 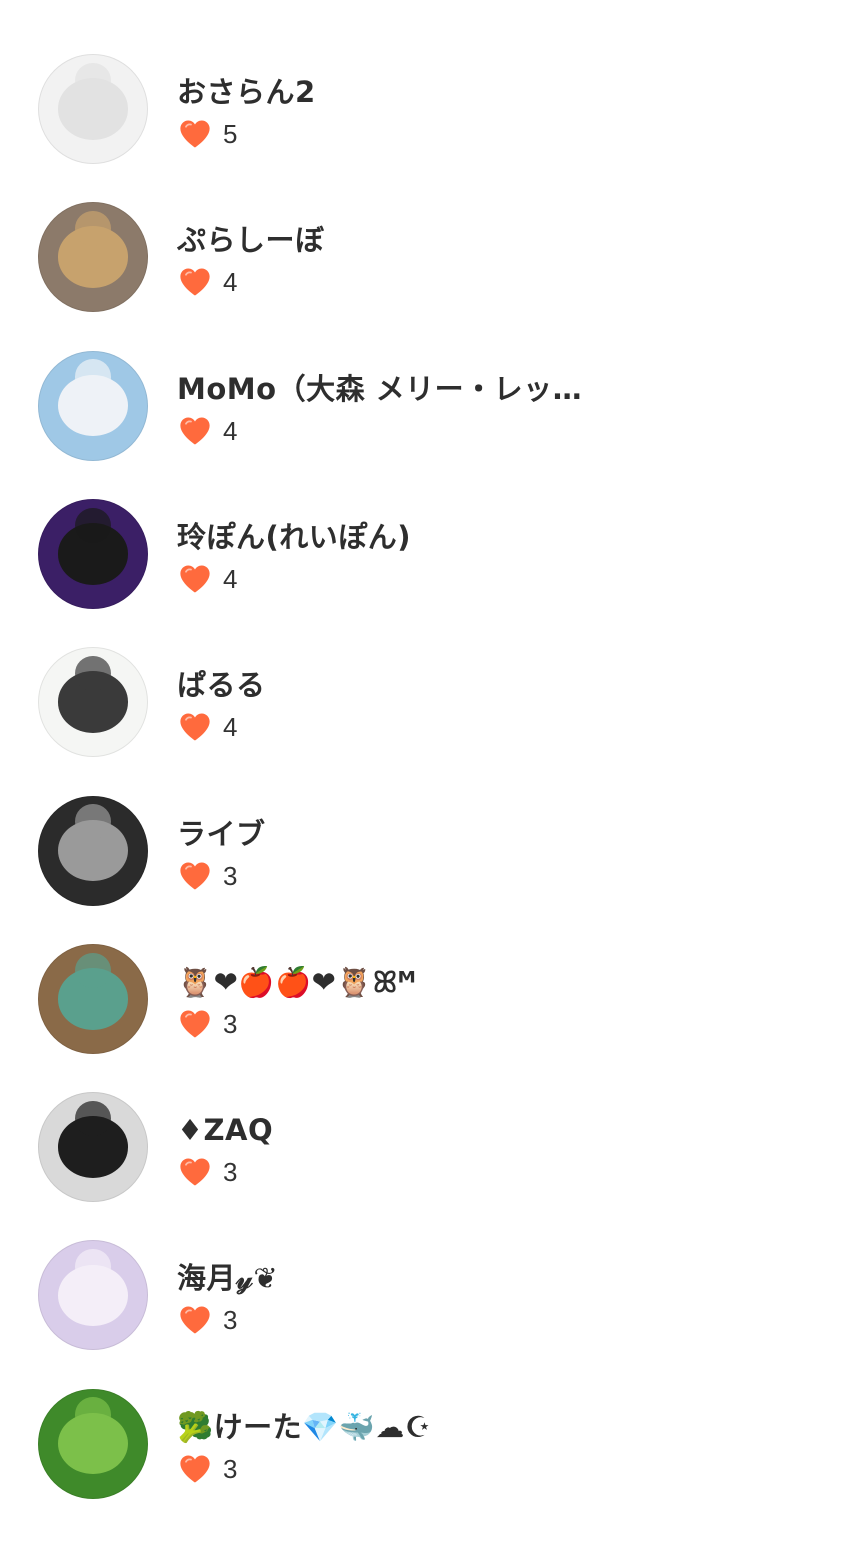 What do you see at coordinates (93, 80) in the screenshot?
I see `plate-icon-detail` at bounding box center [93, 80].